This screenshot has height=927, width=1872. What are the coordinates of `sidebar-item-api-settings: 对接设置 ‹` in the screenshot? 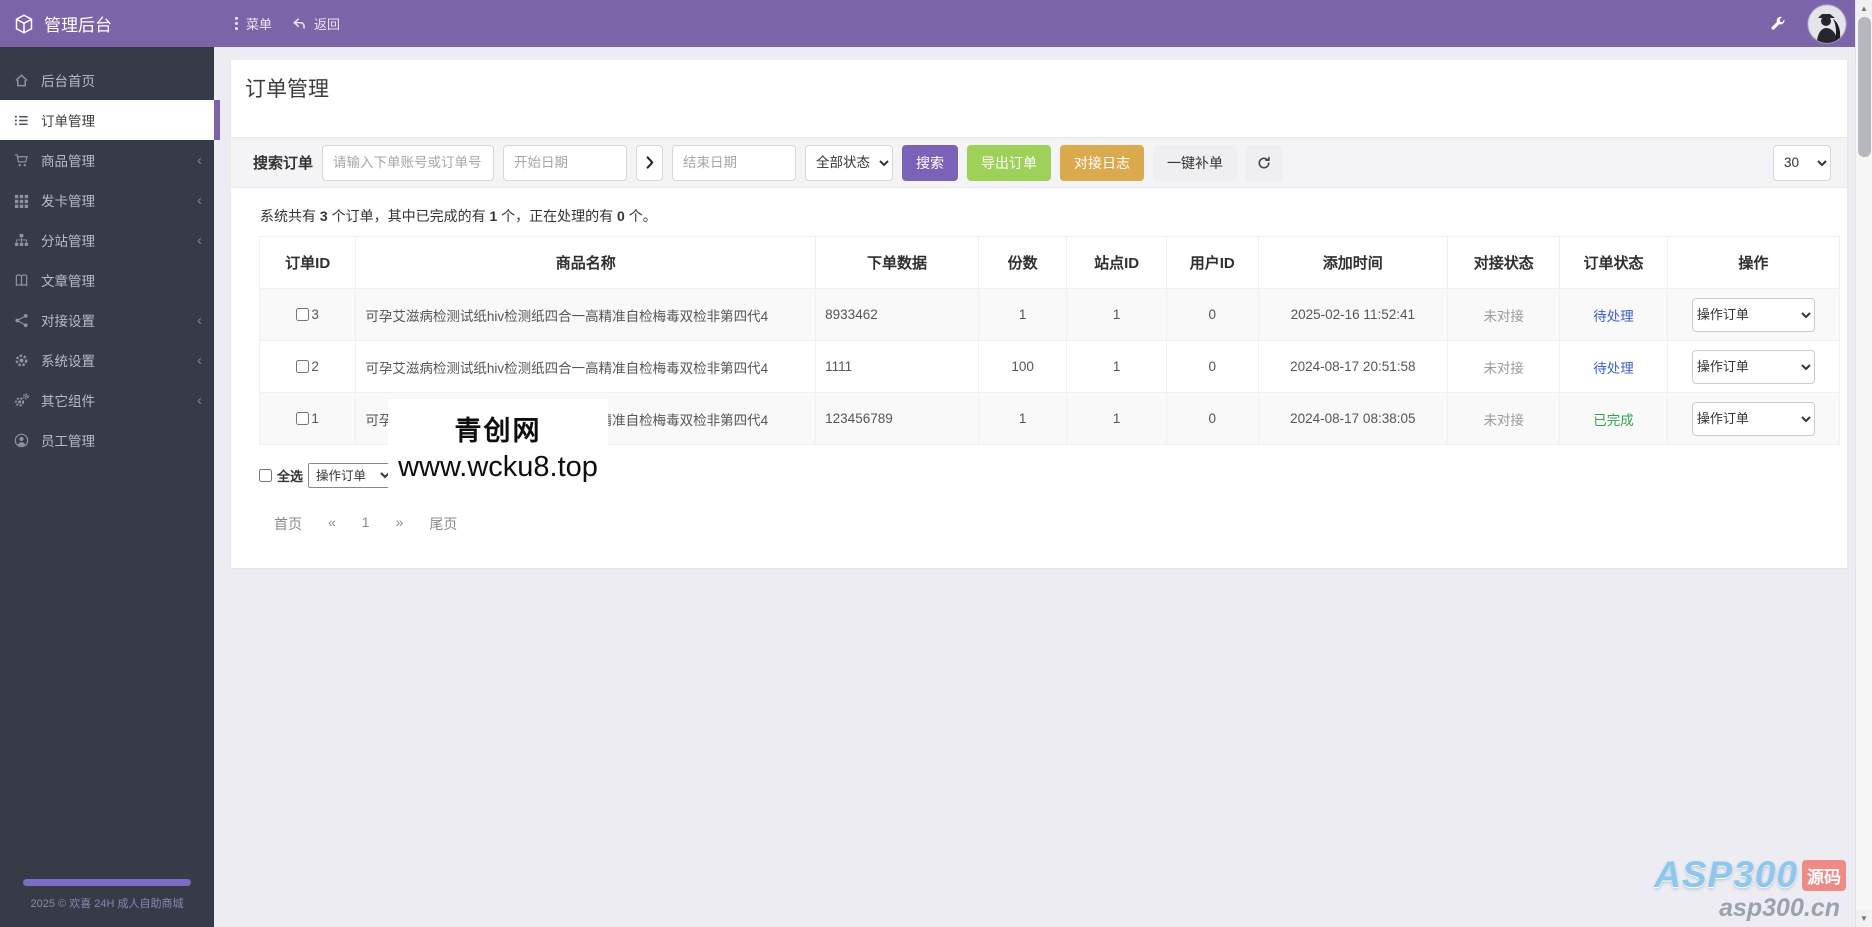 It's located at (107, 320).